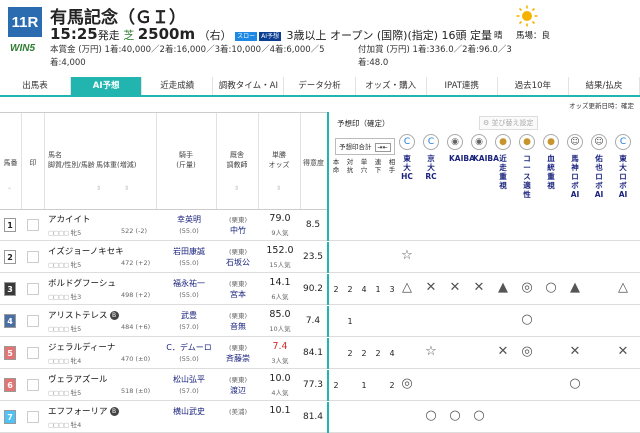 The width and height of the screenshot is (640, 433). What do you see at coordinates (178, 86) in the screenshot?
I see `tab-kinsou: 近走成績` at bounding box center [178, 86].